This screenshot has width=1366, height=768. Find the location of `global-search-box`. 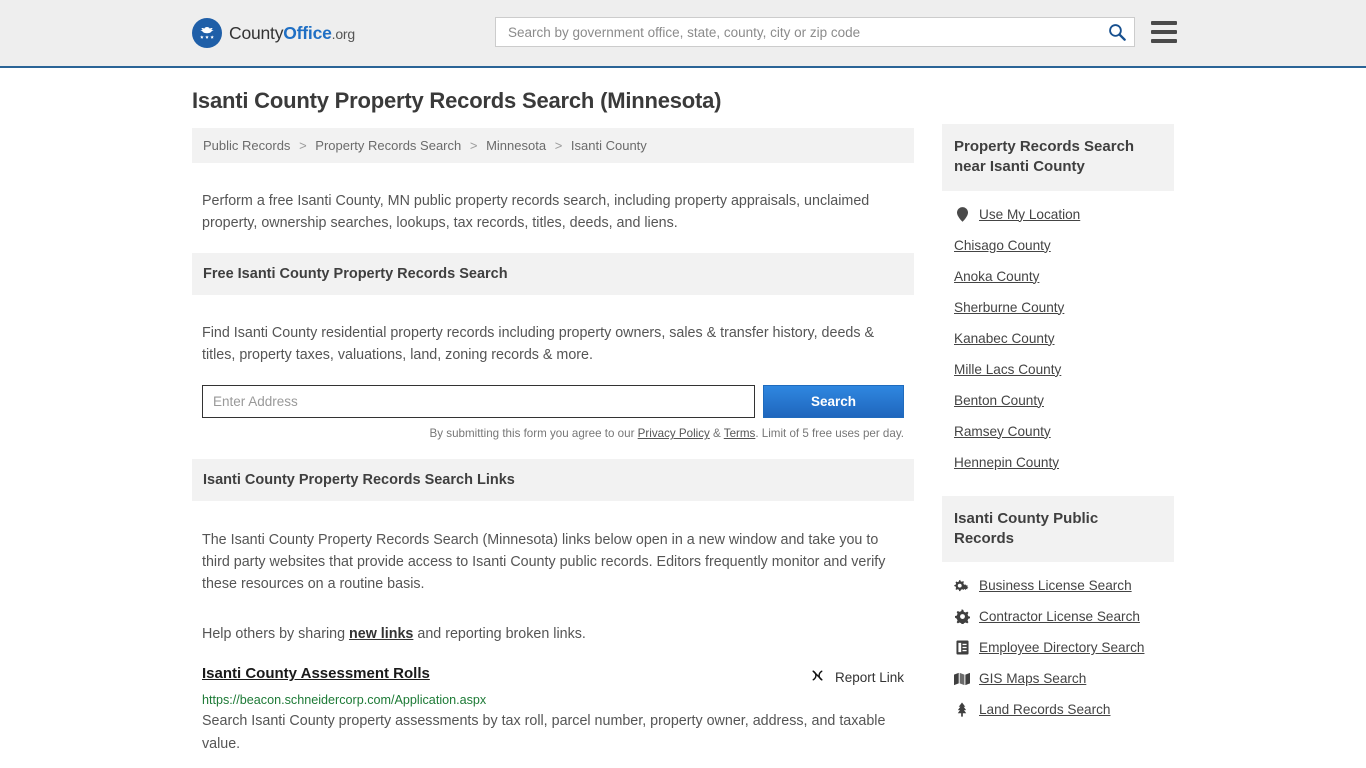

global-search-box is located at coordinates (815, 32).